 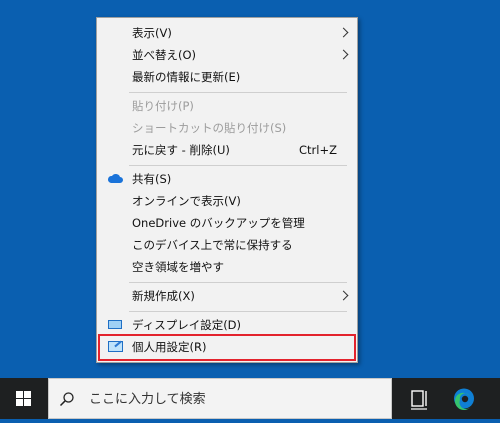 I want to click on task-view-button, so click(x=420, y=398).